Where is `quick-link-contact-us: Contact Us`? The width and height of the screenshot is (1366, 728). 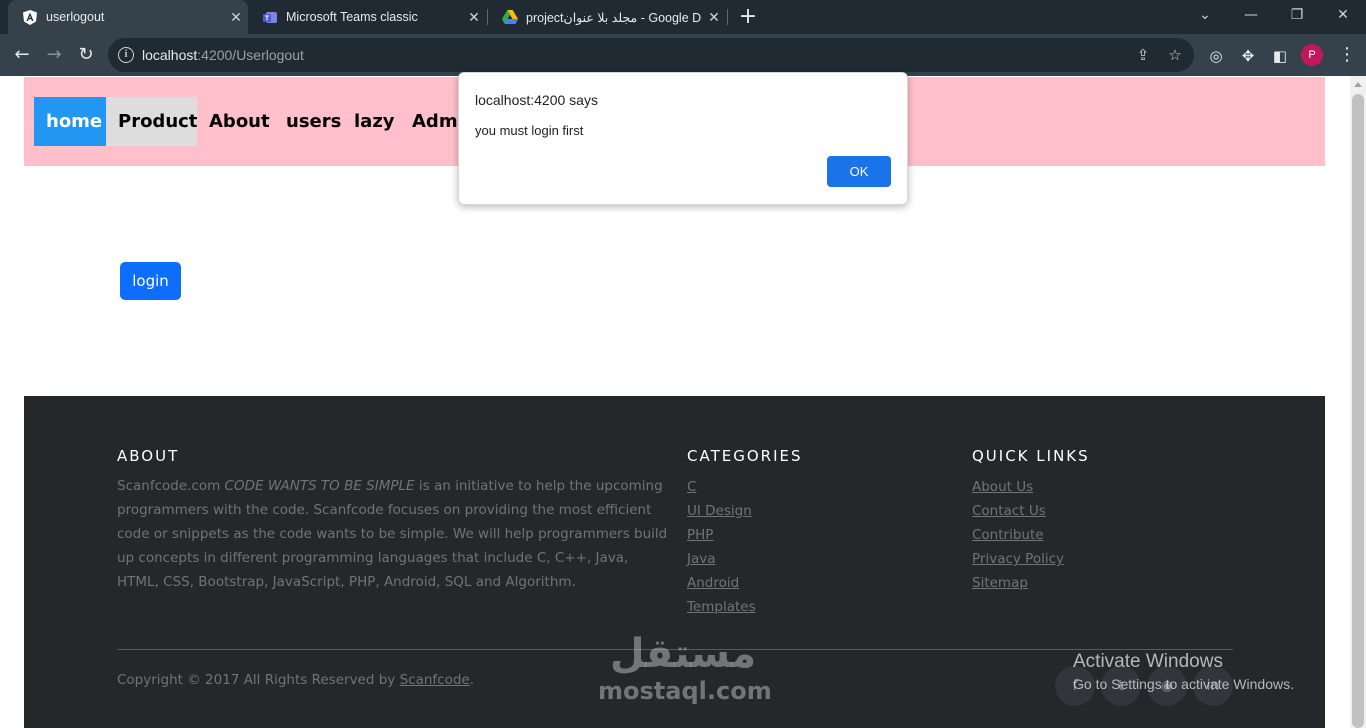
quick-link-contact-us: Contact Us is located at coordinates (1009, 511).